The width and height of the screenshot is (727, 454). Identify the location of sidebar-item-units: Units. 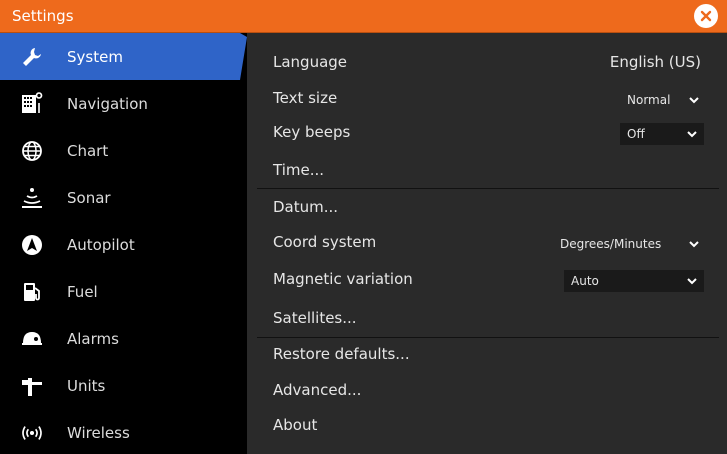
(123, 385).